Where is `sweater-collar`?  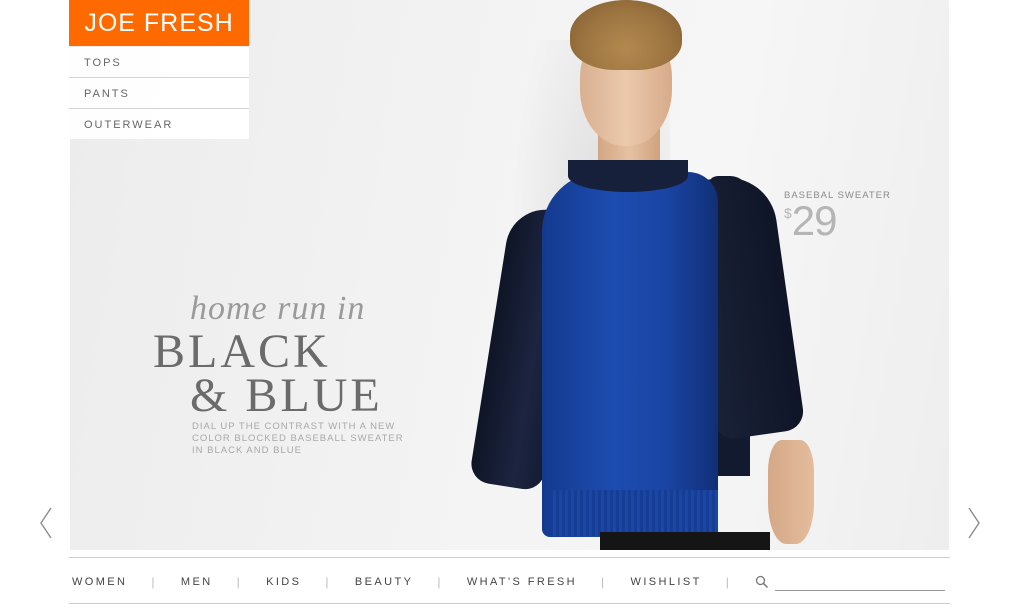
sweater-collar is located at coordinates (628, 176).